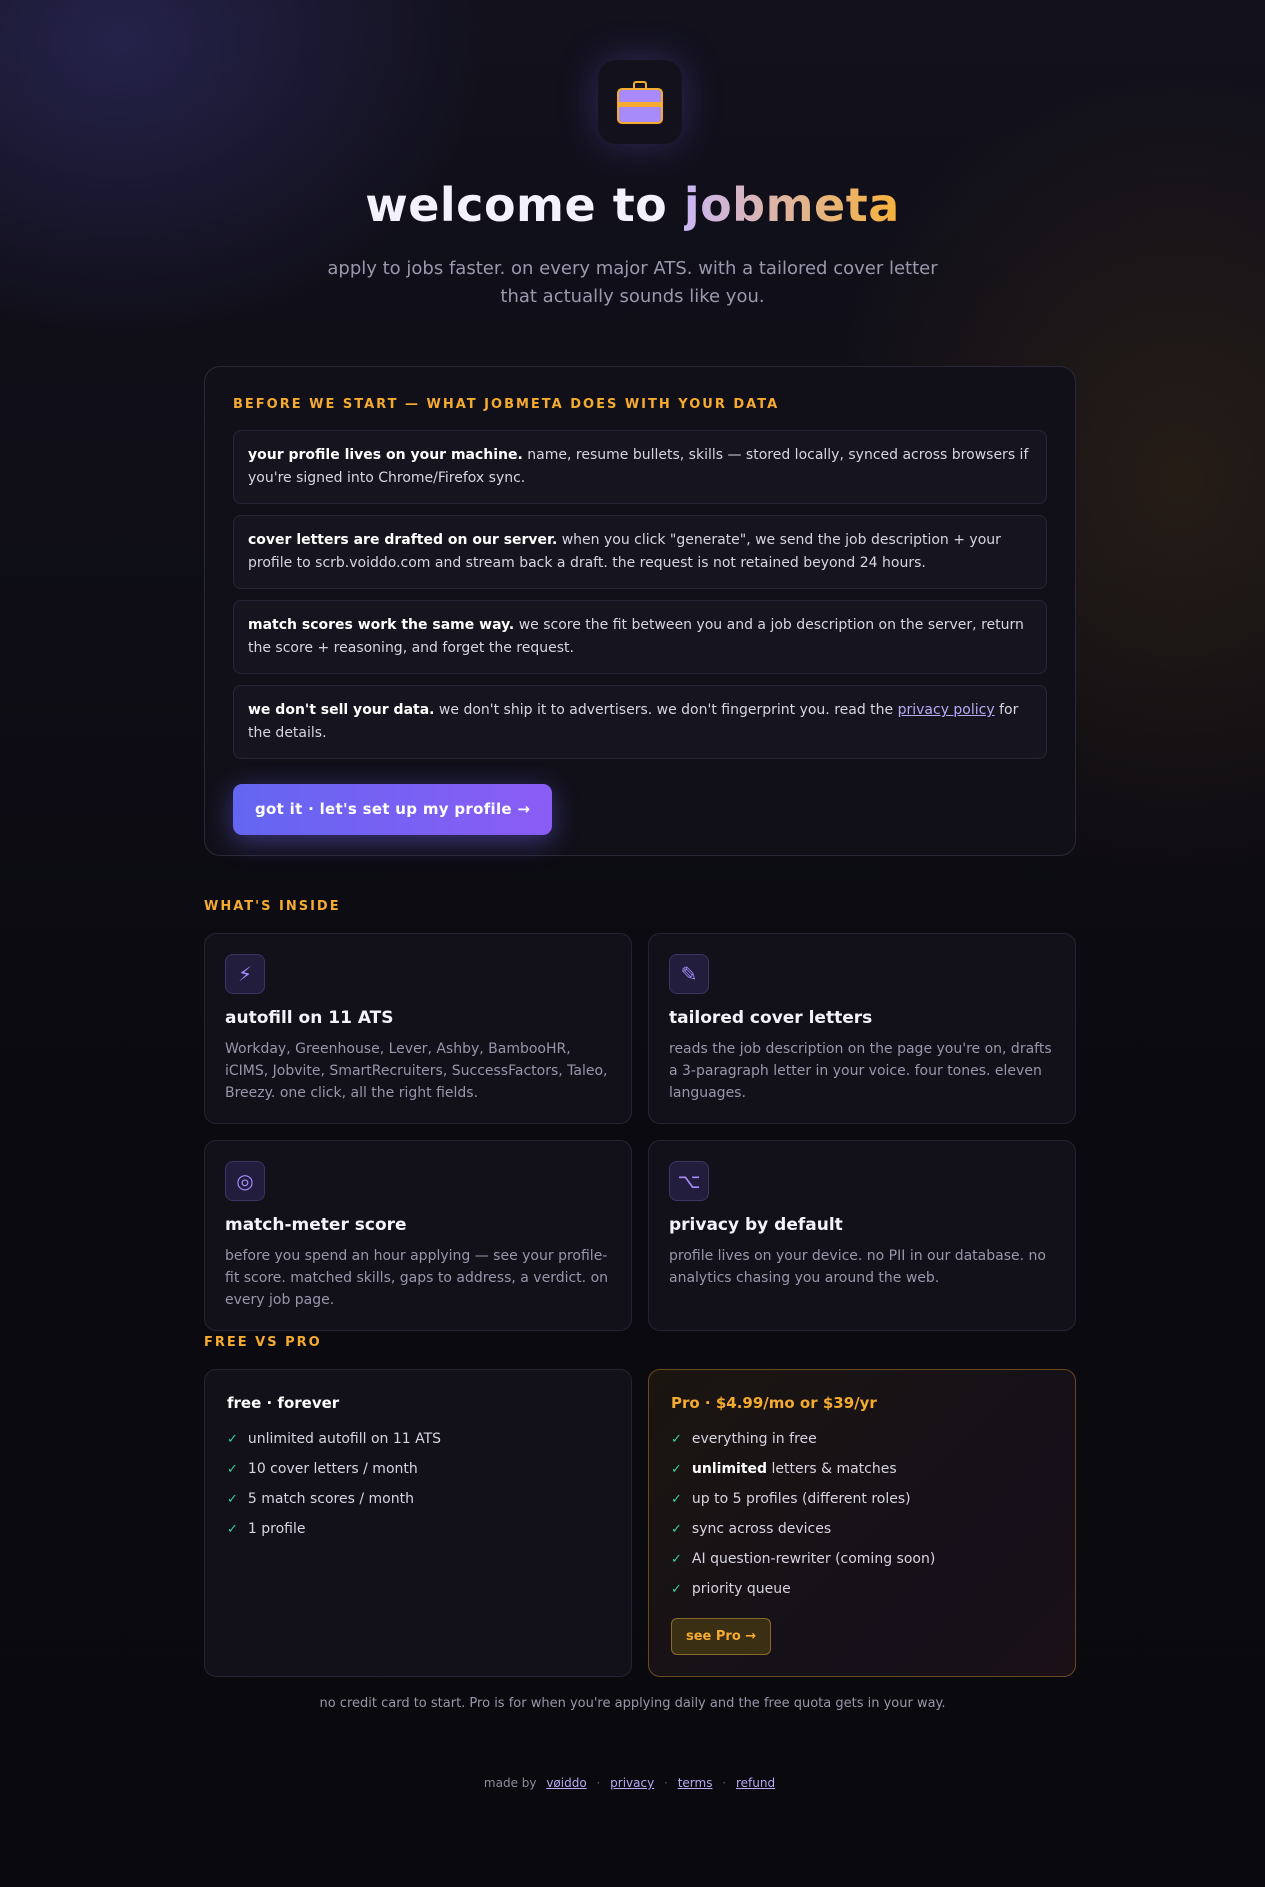 The image size is (1265, 1887). I want to click on plan-feature: ✓ everything in free, so click(744, 1439).